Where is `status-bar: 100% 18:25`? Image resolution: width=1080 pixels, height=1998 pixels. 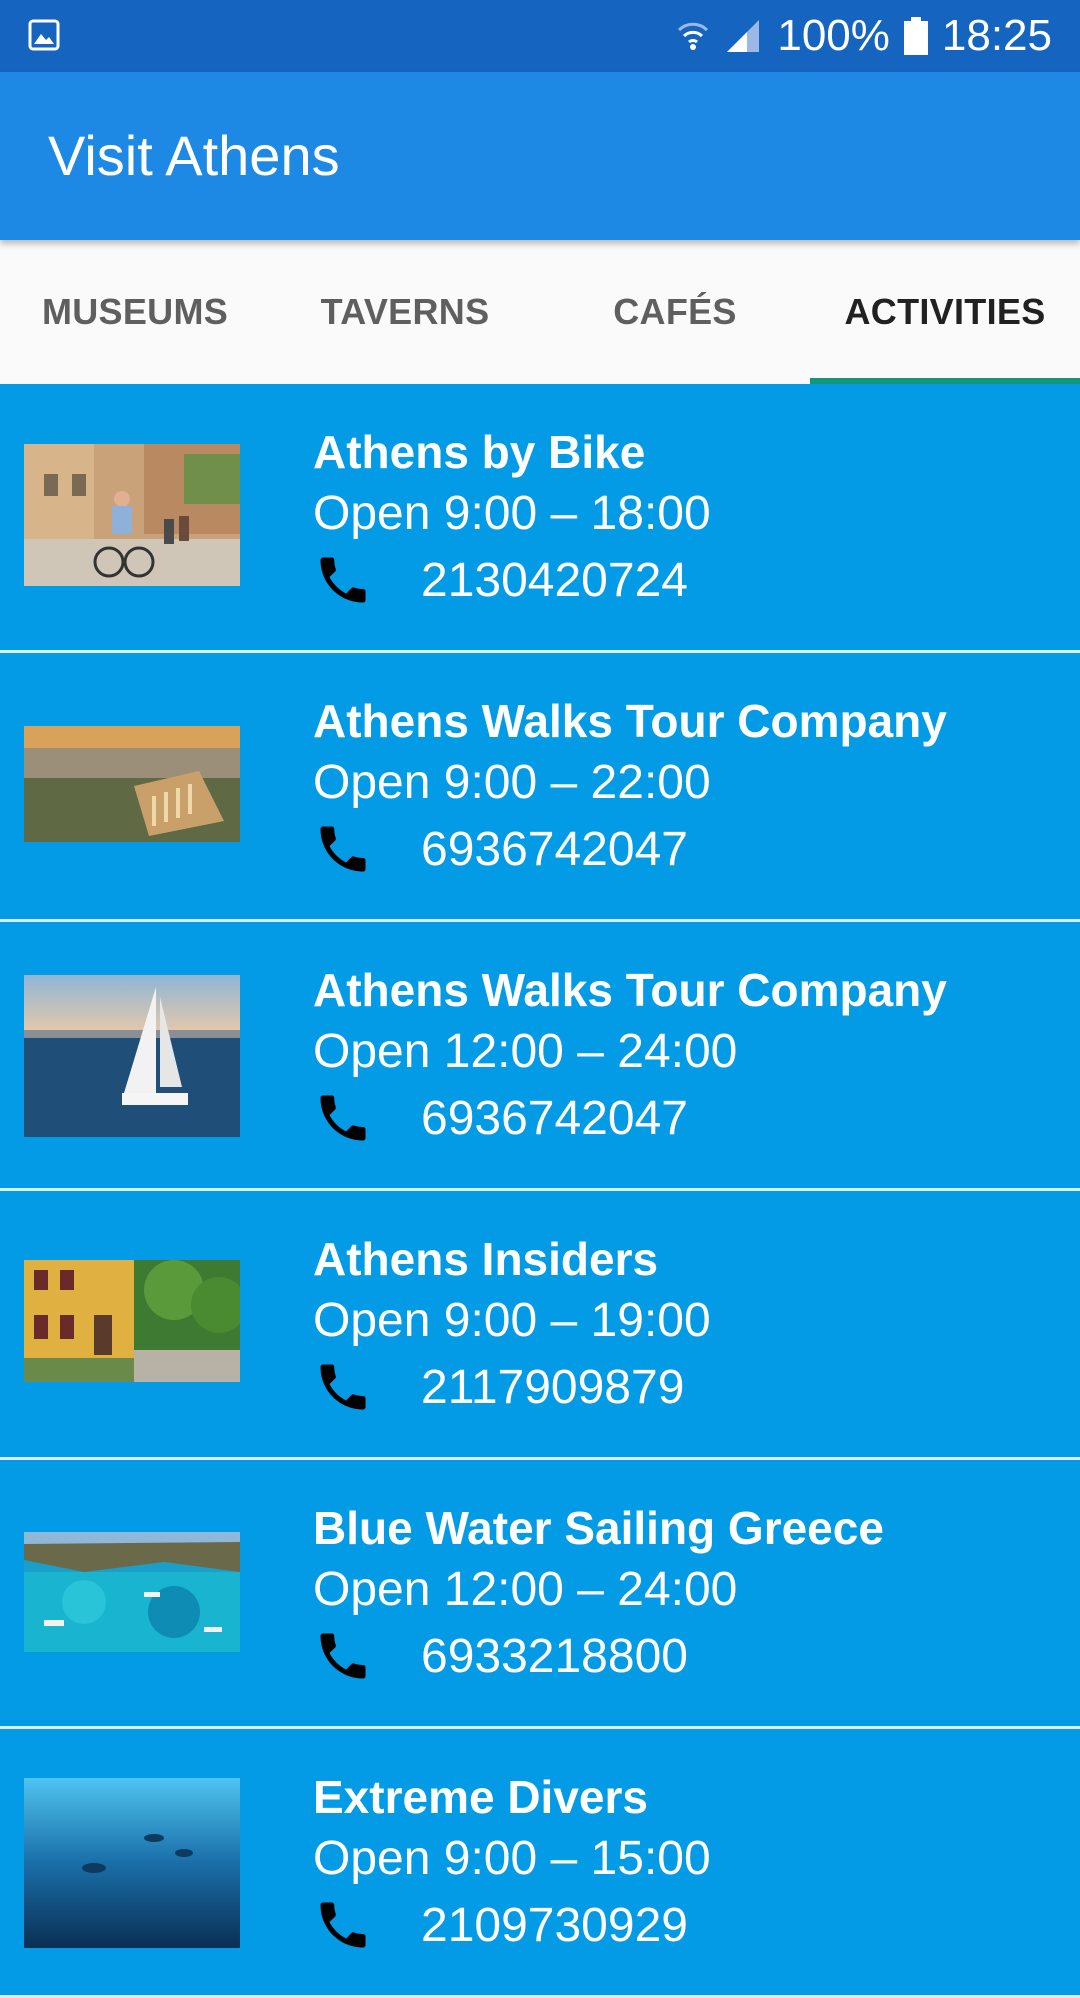
status-bar: 100% 18:25 is located at coordinates (540, 36).